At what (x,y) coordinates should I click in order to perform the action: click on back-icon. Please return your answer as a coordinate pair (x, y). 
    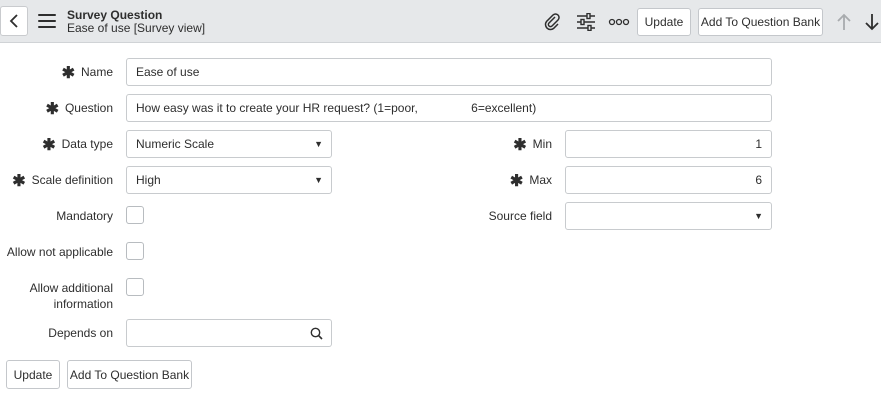
    Looking at the image, I should click on (13, 21).